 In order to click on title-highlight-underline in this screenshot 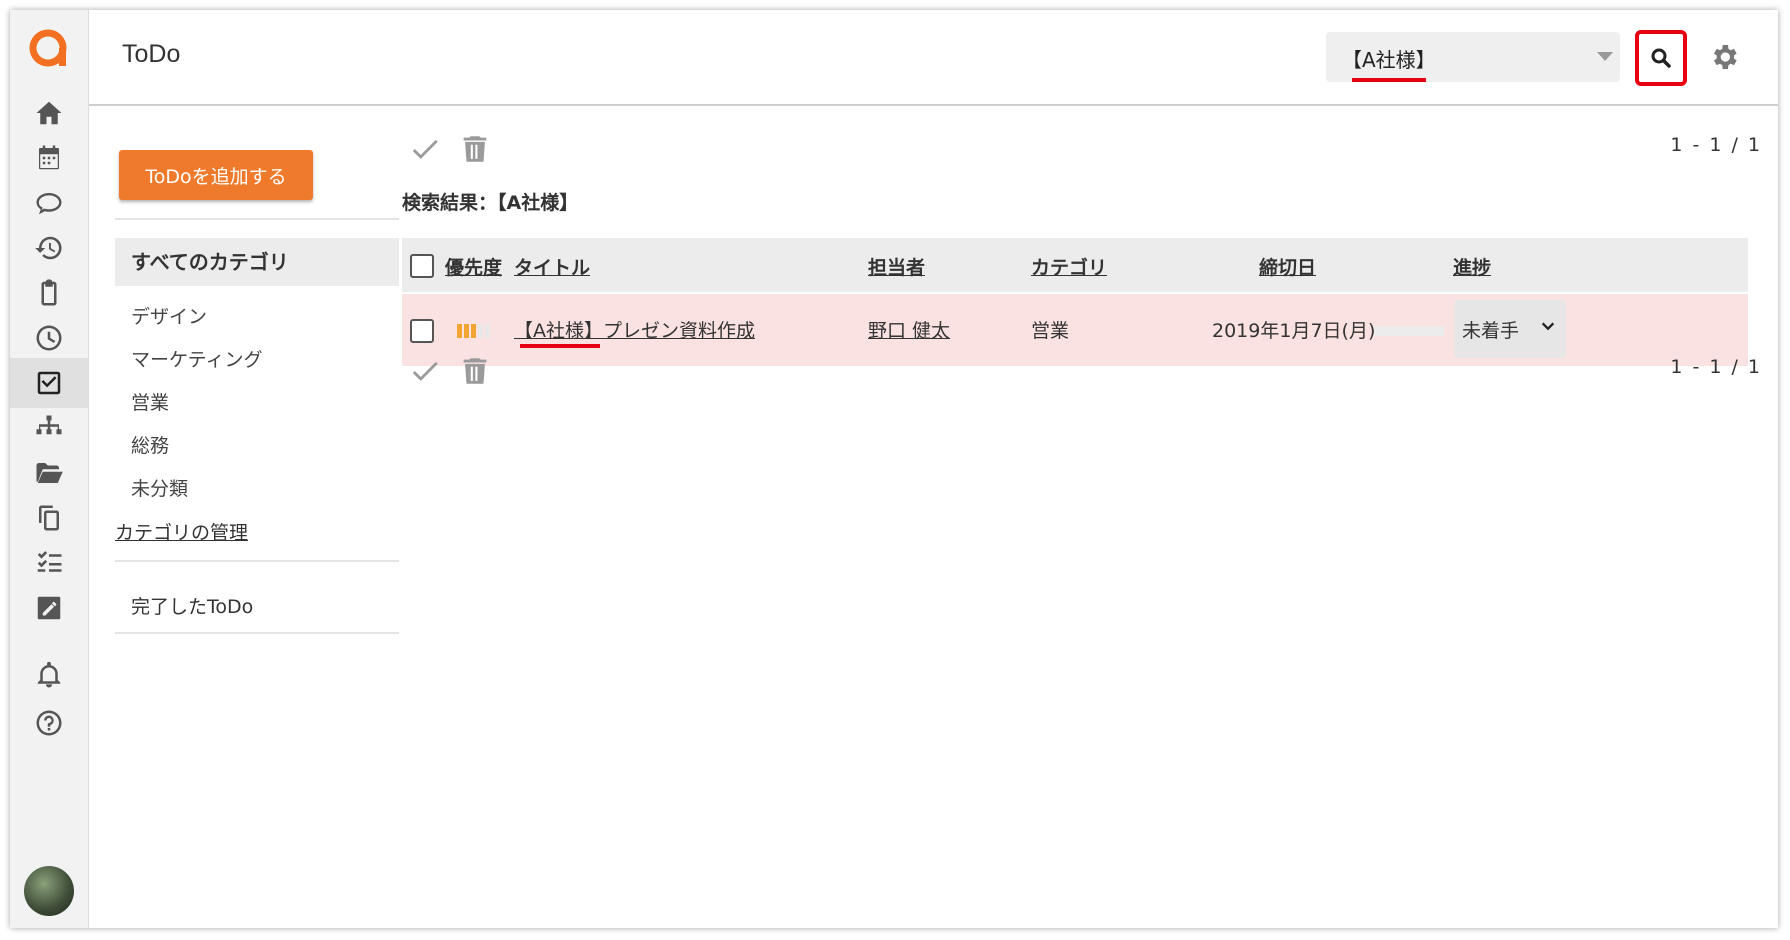, I will do `click(560, 346)`.